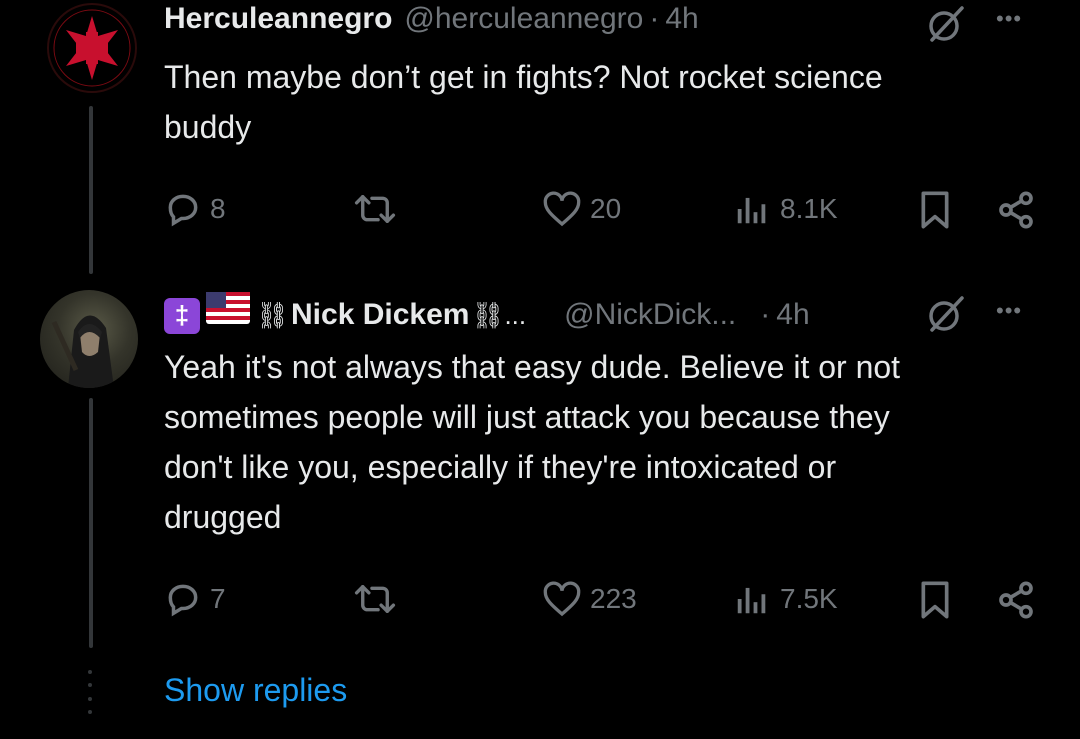 The width and height of the screenshot is (1080, 739). I want to click on thread-continuation-dots, so click(90, 692).